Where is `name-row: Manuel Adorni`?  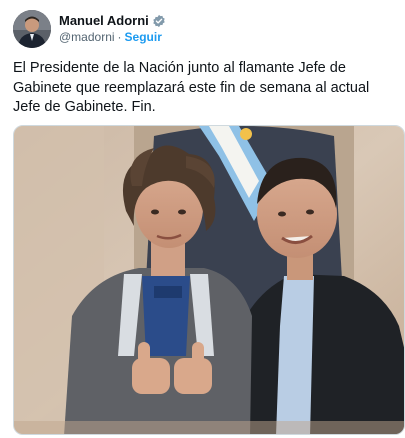
name-row: Manuel Adorni is located at coordinates (112, 21).